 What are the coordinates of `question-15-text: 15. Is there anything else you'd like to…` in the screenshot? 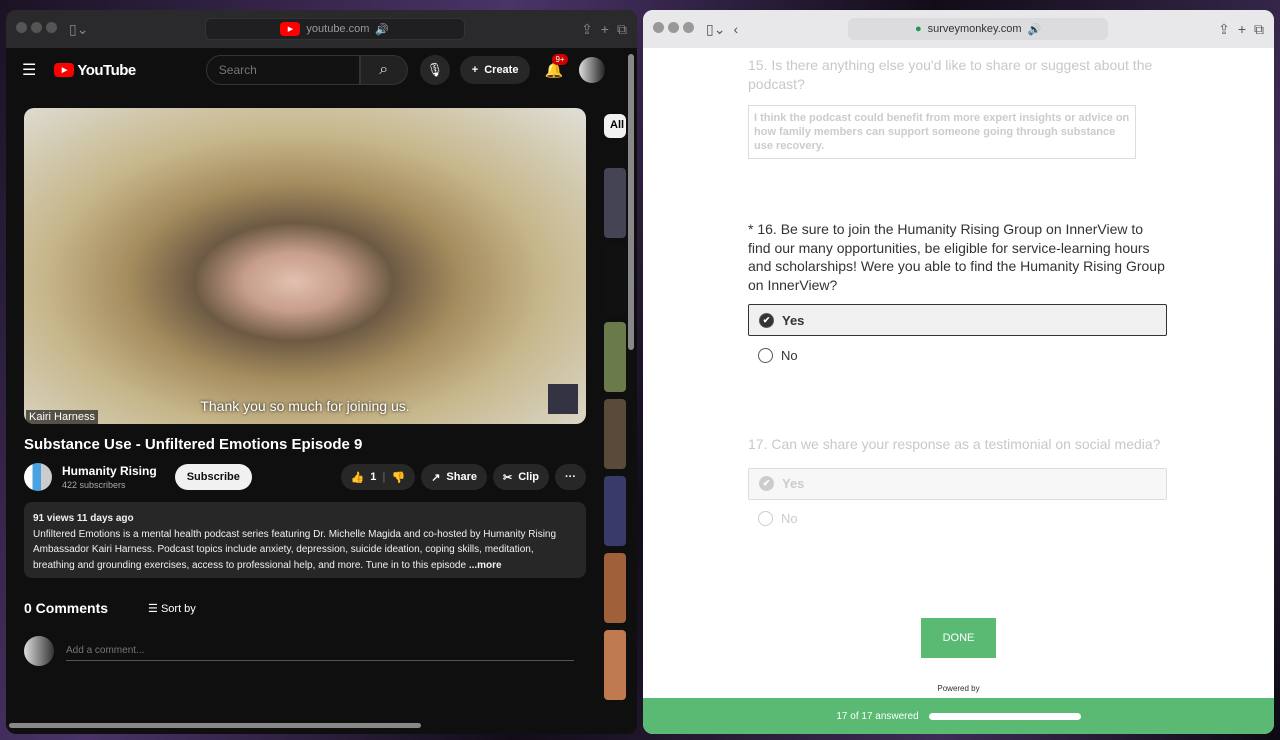 It's located at (950, 74).